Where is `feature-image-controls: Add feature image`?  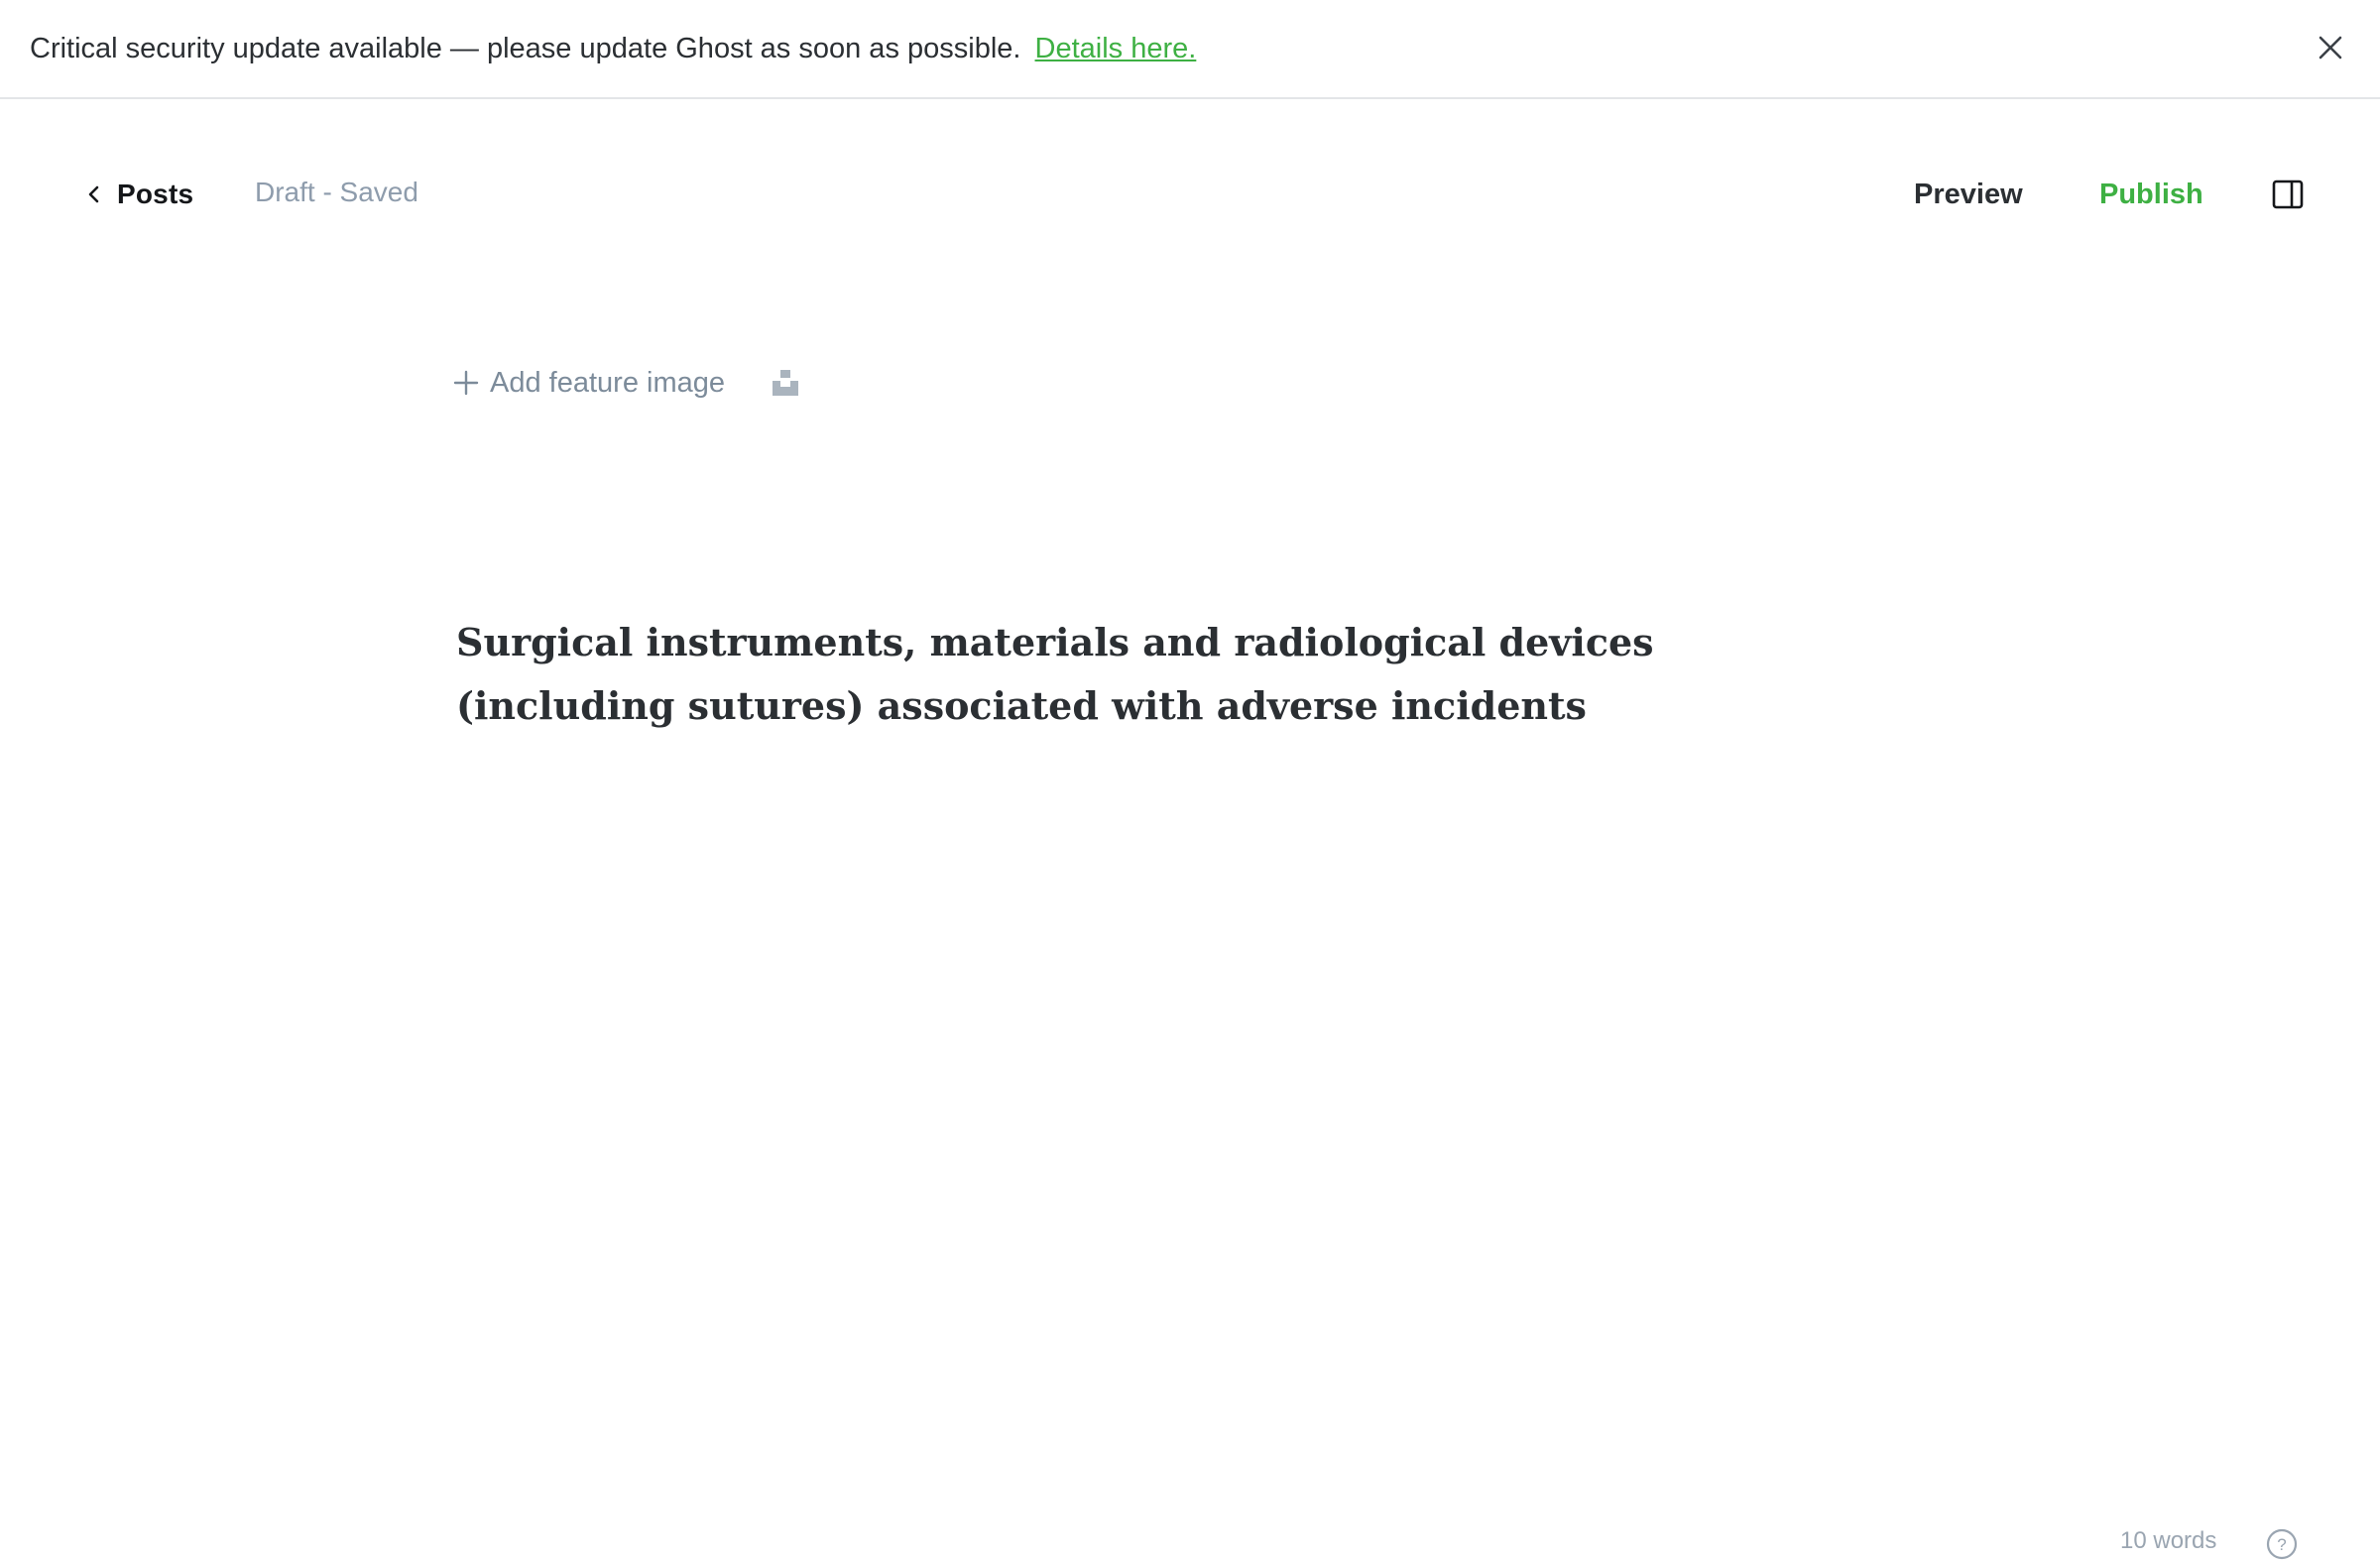 feature-image-controls: Add feature image is located at coordinates (626, 383).